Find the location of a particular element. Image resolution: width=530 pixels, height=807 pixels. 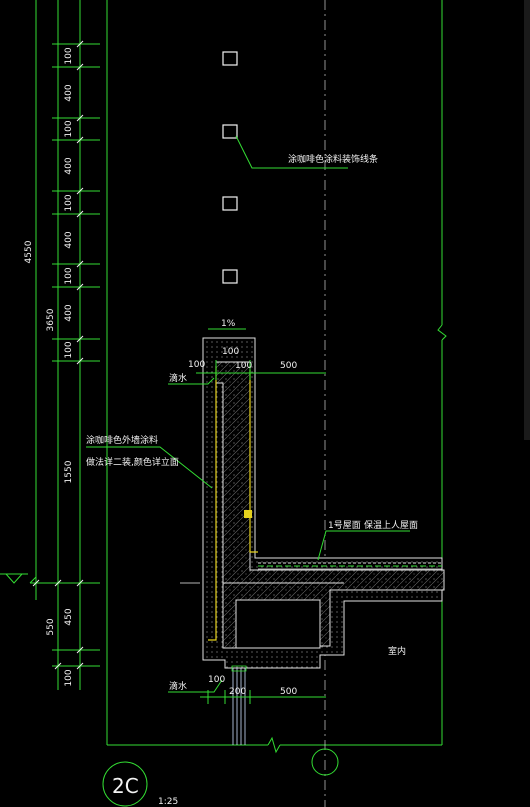

axis-line is located at coordinates (325, 403).